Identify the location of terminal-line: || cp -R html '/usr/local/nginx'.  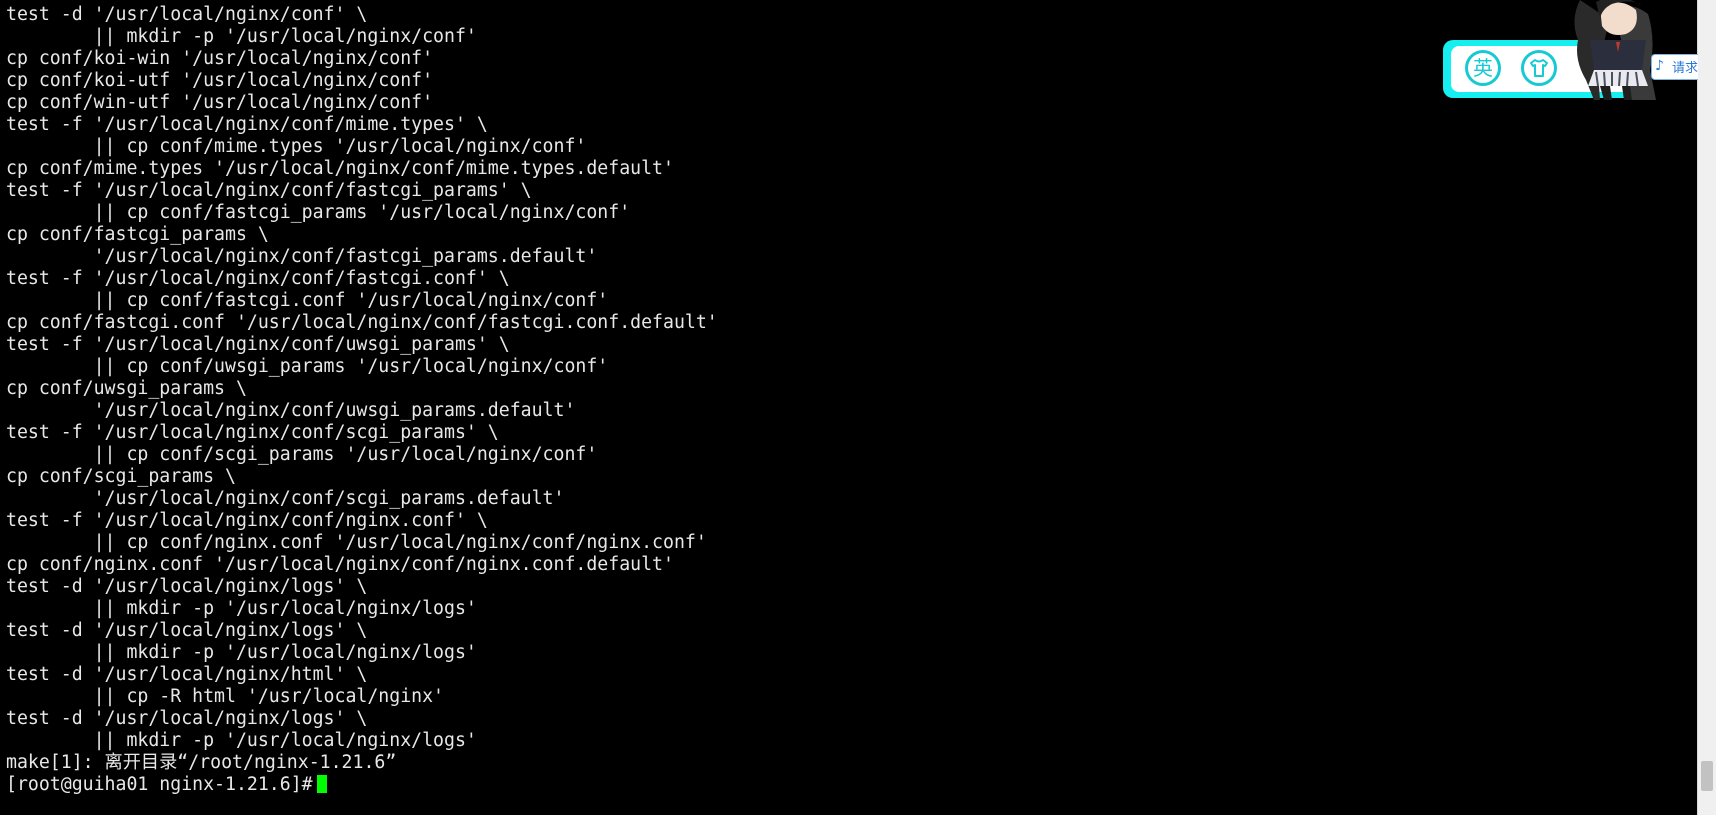
(225, 696).